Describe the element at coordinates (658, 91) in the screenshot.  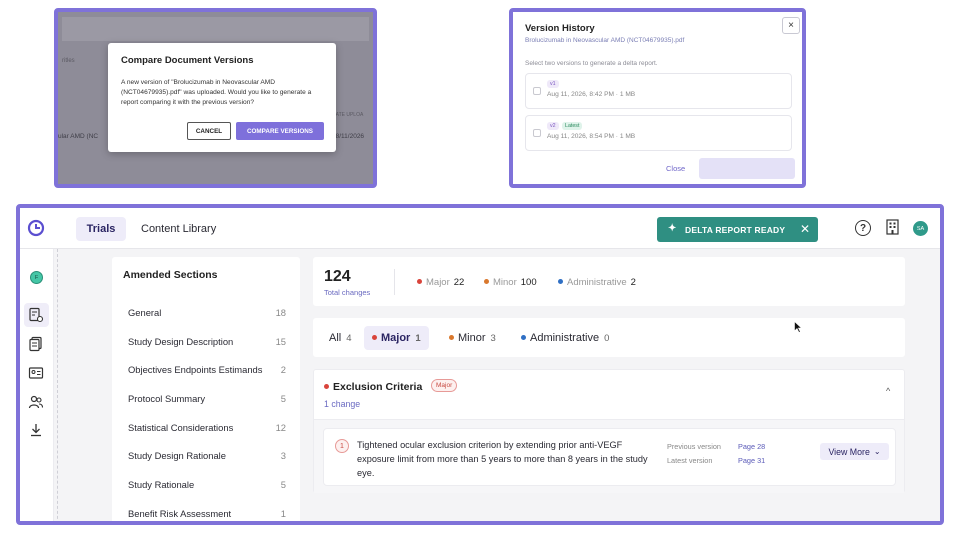
I see `version-card: v1 Aug 11, 2026, 8:42 PM · 1 MB` at that location.